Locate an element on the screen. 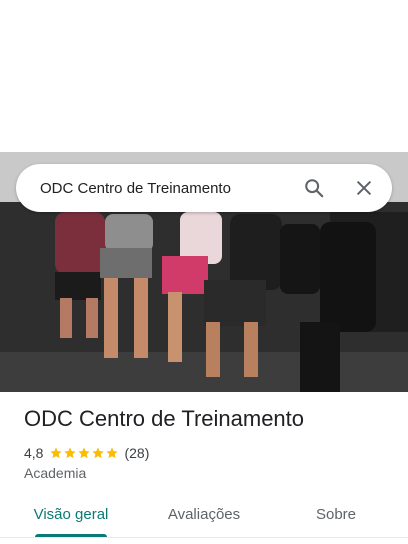 The height and width of the screenshot is (544, 408). place-tabs: Visão geral Avaliações Sobre is located at coordinates (204, 516).